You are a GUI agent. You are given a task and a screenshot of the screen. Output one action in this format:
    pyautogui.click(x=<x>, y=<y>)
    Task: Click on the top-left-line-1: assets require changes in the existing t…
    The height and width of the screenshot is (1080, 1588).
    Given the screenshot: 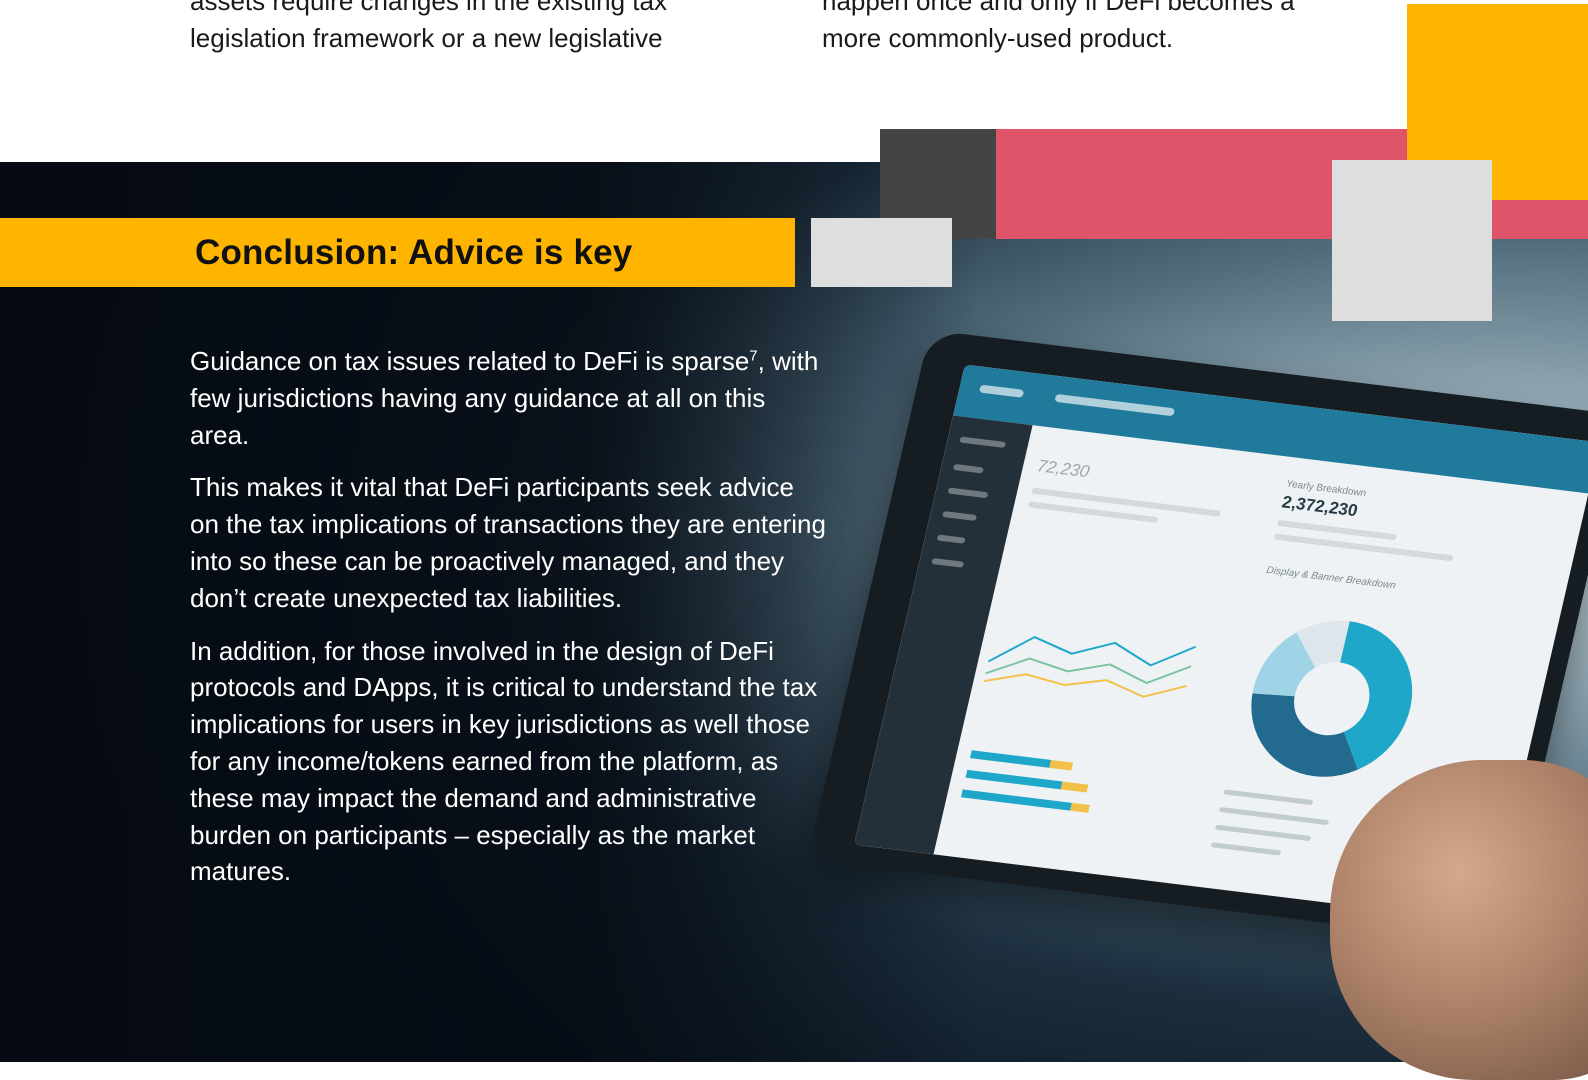 What is the action you would take?
    pyautogui.click(x=428, y=8)
    